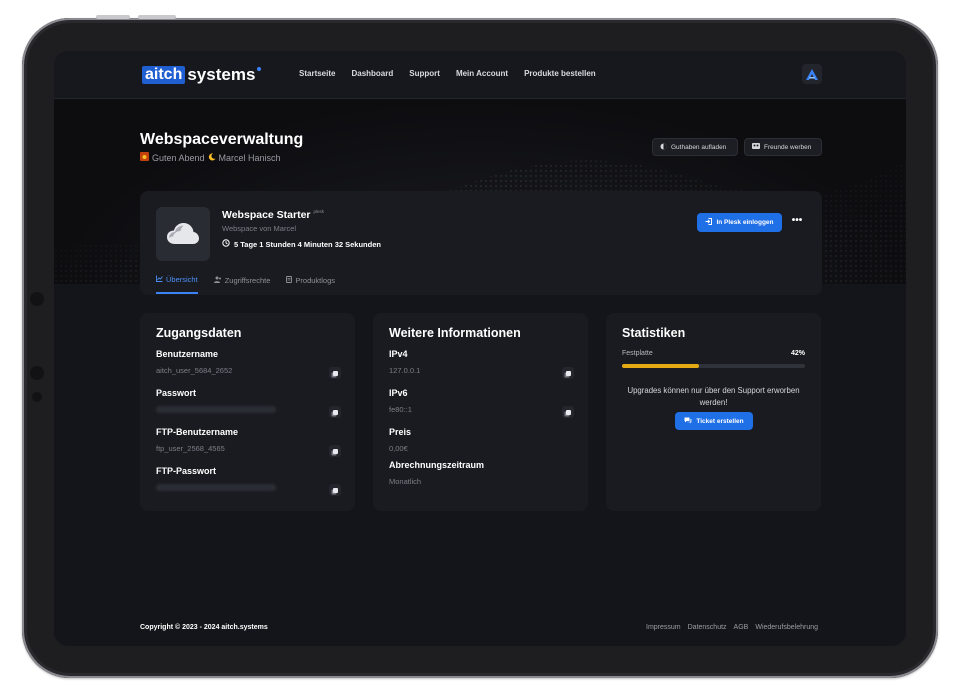  I want to click on copy-ftp-username-button, so click(335, 451).